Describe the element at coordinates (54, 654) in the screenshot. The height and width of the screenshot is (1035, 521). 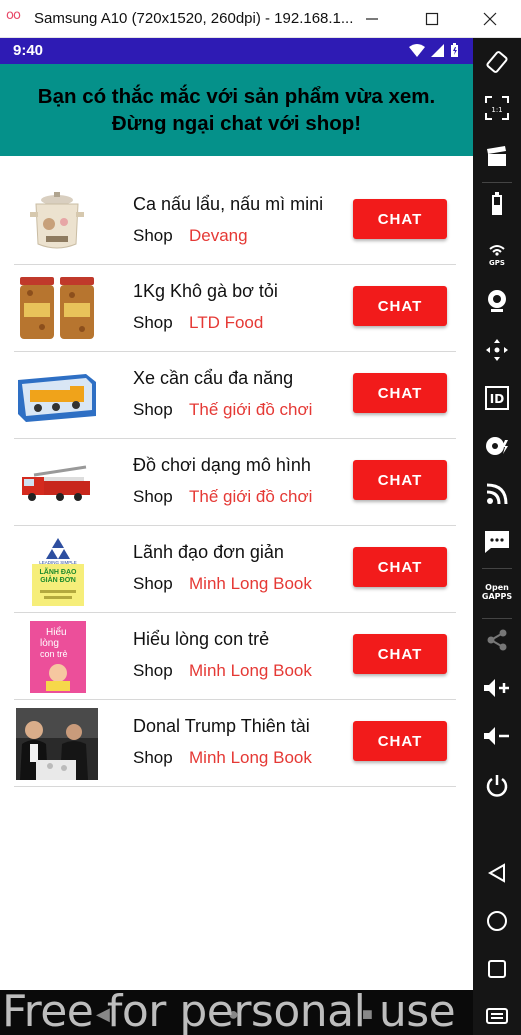
I see `book-cover-title-line3: con trẻ` at that location.